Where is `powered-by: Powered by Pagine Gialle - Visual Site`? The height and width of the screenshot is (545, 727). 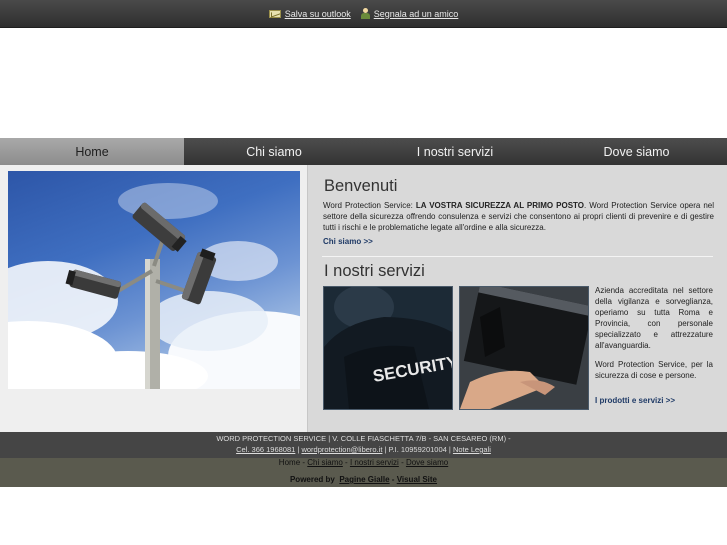 powered-by: Powered by Pagine Gialle - Visual Site is located at coordinates (363, 480).